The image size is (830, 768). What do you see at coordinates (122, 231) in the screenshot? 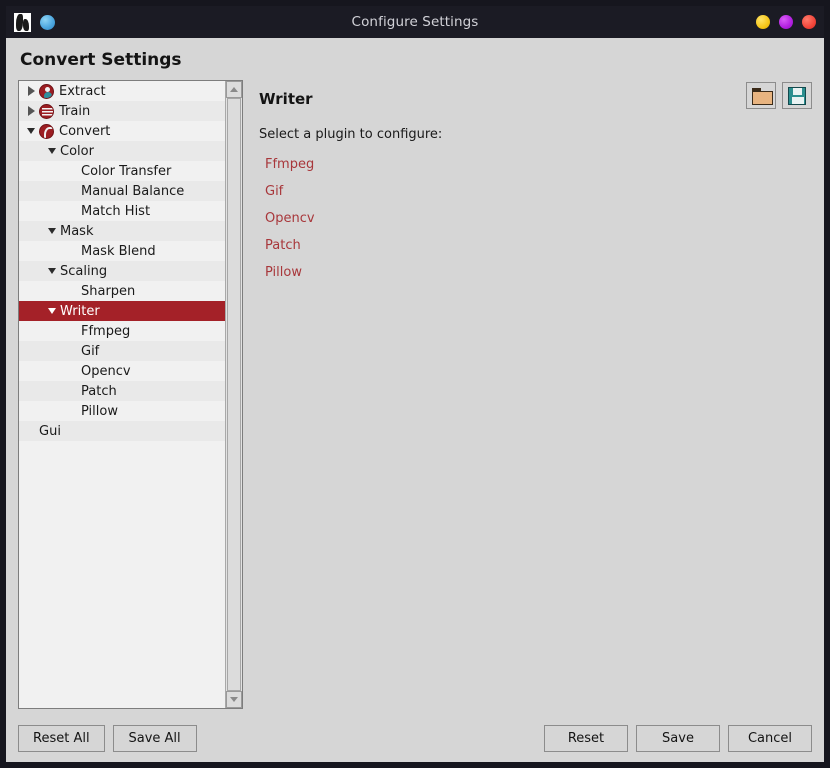
I see `tree-item-mask: Mask` at bounding box center [122, 231].